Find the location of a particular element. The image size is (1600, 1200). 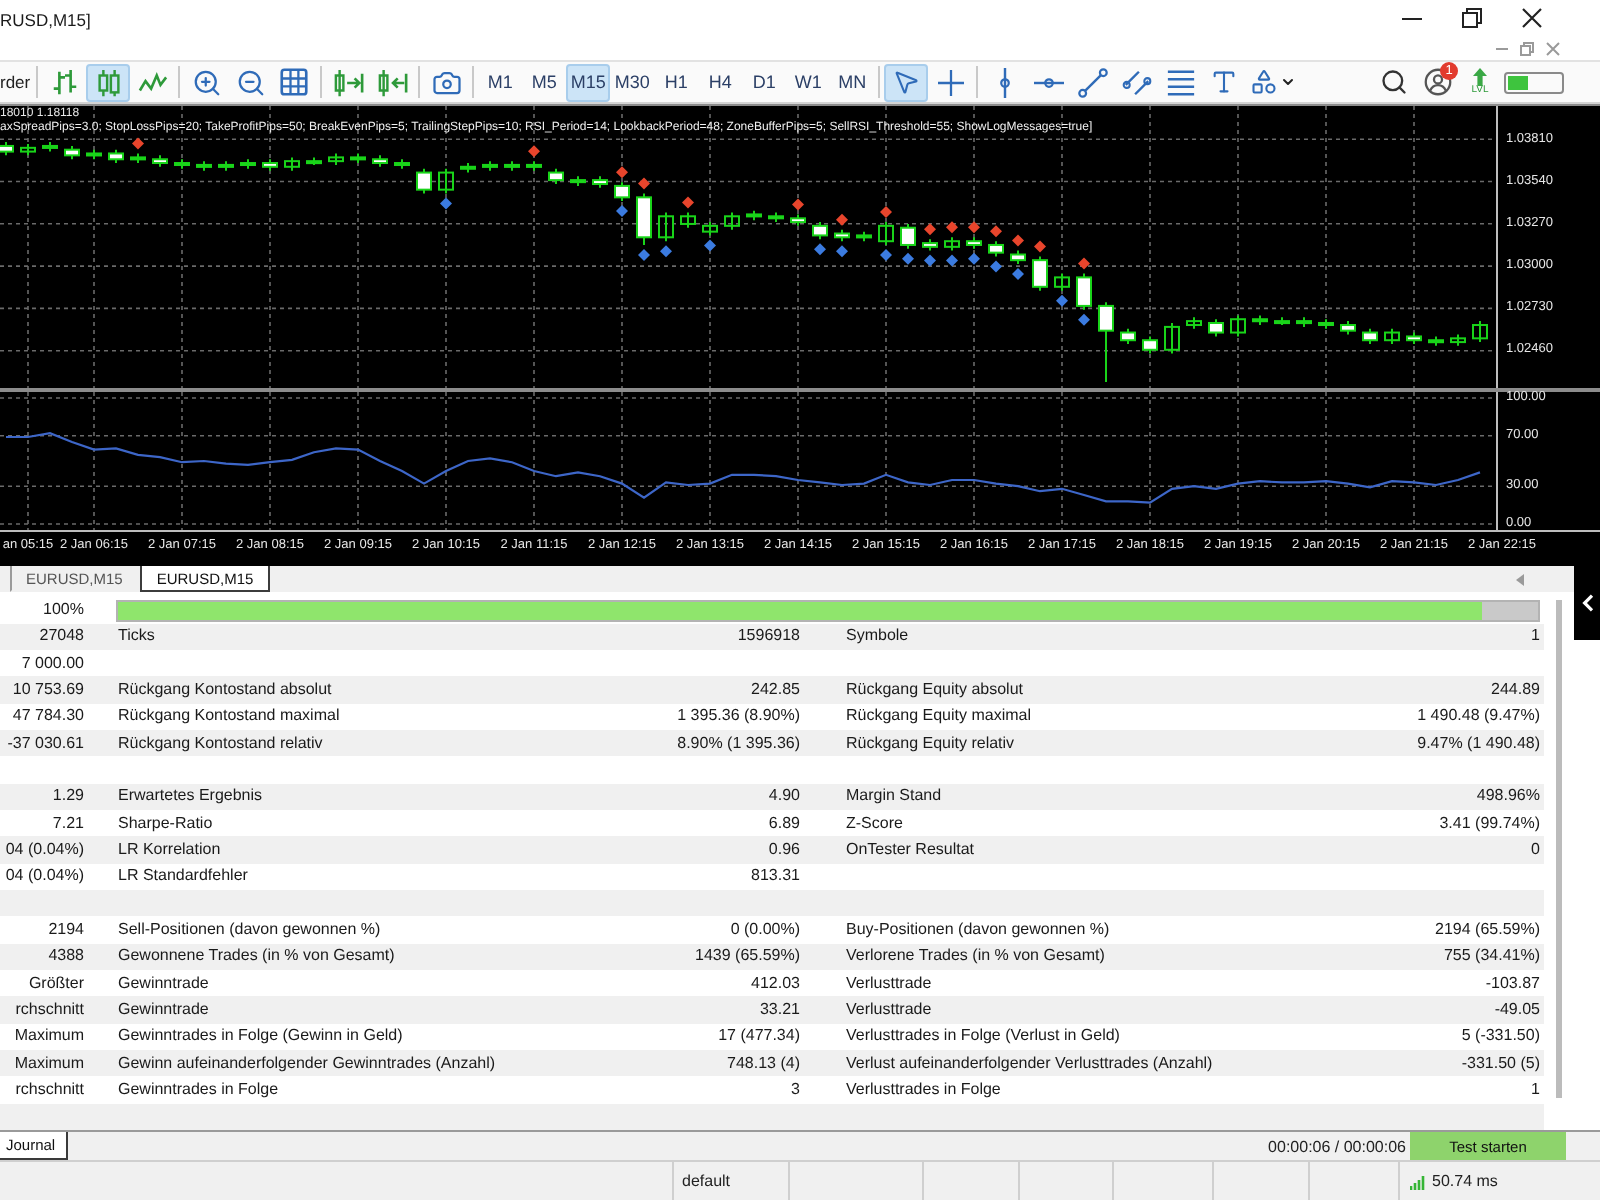

timeframe-button: MN is located at coordinates (852, 82).